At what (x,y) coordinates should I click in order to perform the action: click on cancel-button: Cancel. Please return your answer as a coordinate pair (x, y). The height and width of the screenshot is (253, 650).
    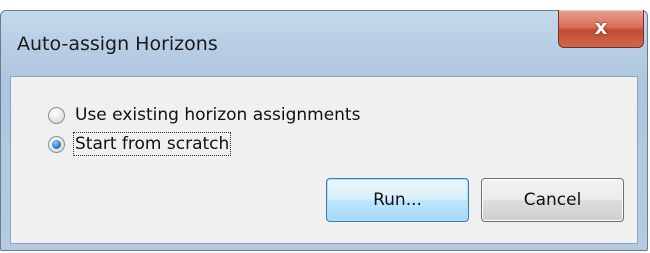
    Looking at the image, I should click on (552, 200).